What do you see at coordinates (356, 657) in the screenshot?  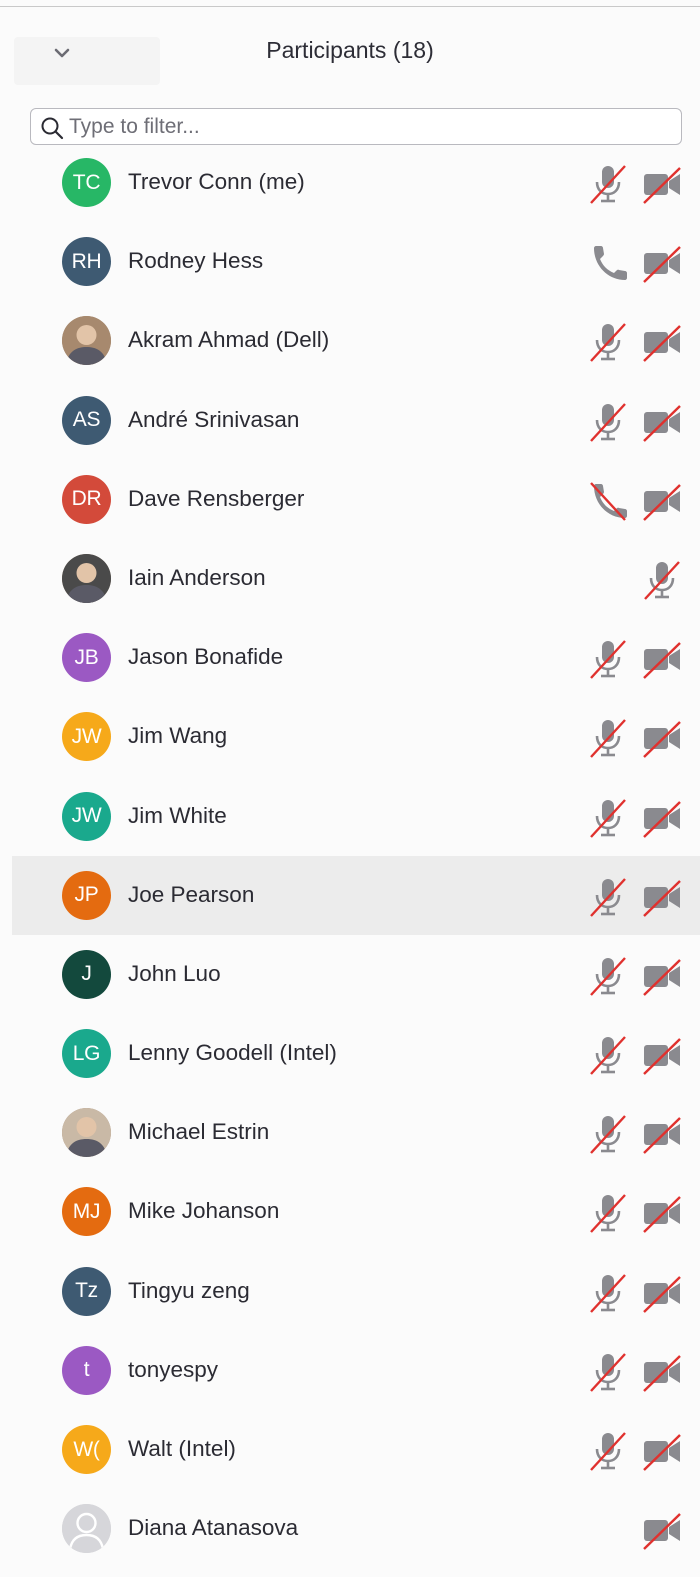 I see `participant-row: JB Jason Bonafide` at bounding box center [356, 657].